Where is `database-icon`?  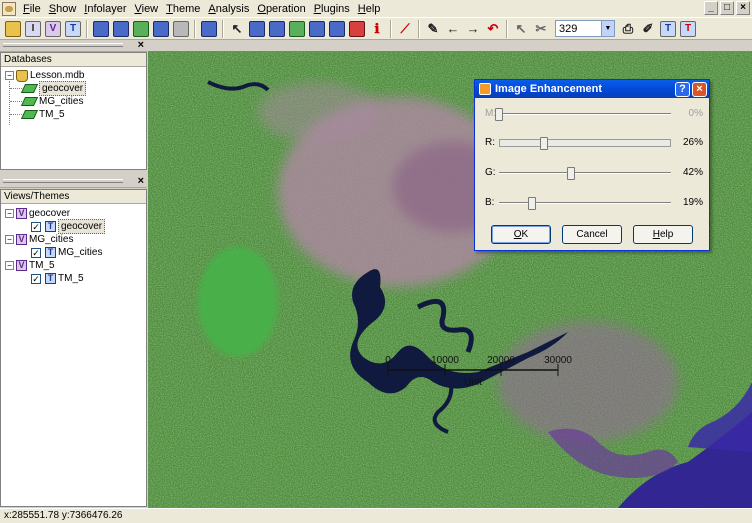 database-icon is located at coordinates (13, 28).